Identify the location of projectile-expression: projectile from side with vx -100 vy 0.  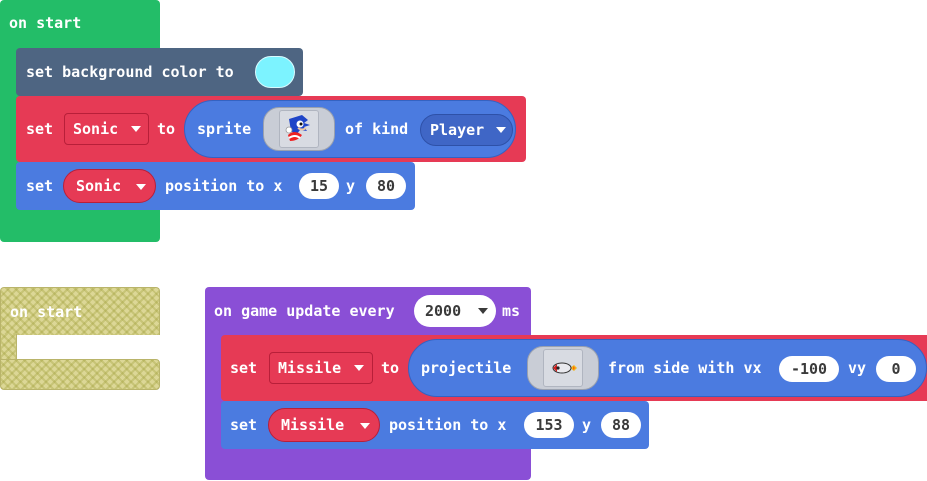
(667, 368).